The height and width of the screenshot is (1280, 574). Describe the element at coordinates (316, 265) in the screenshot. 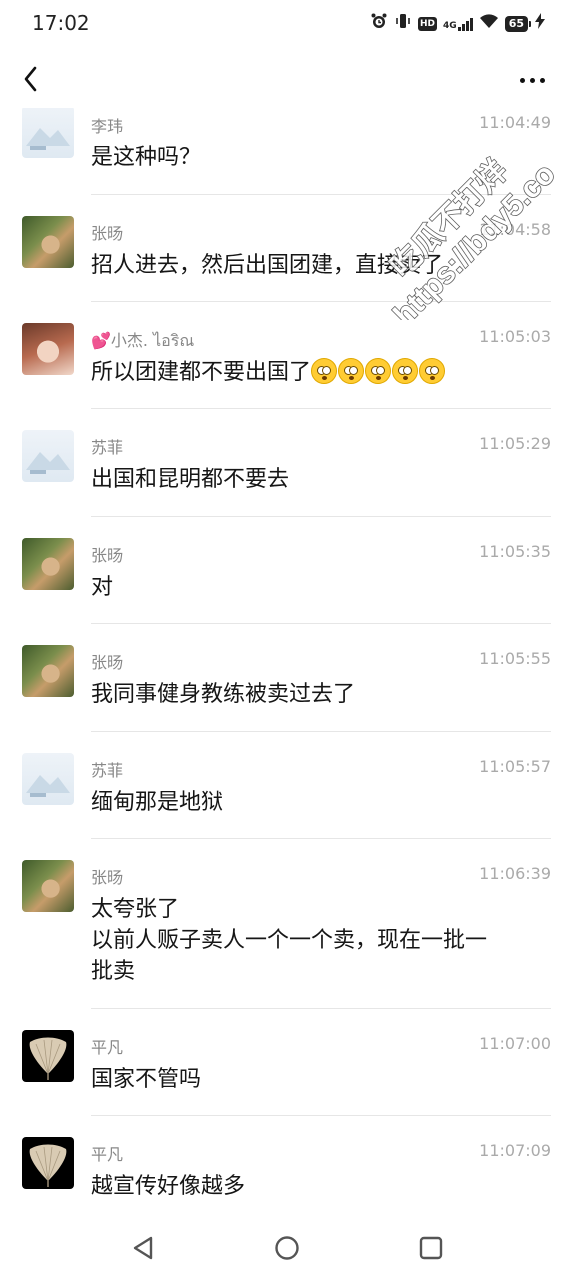

I see `message-text: 招人进去，然后出国团建，直接卖了` at that location.